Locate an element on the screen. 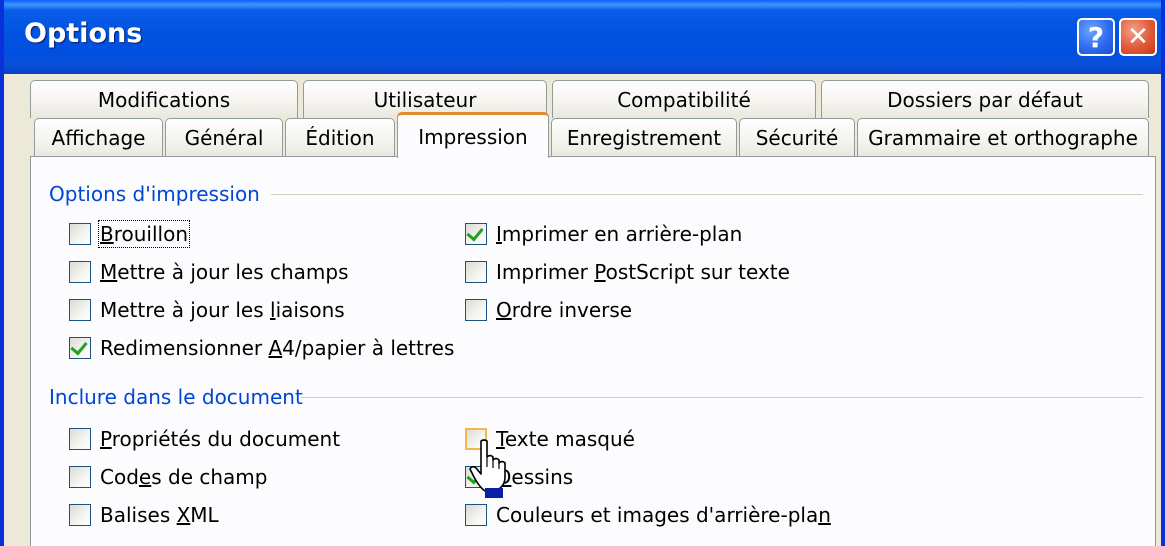 This screenshot has height=546, width=1165. group-title-include: Inclure dans le document is located at coordinates (176, 397).